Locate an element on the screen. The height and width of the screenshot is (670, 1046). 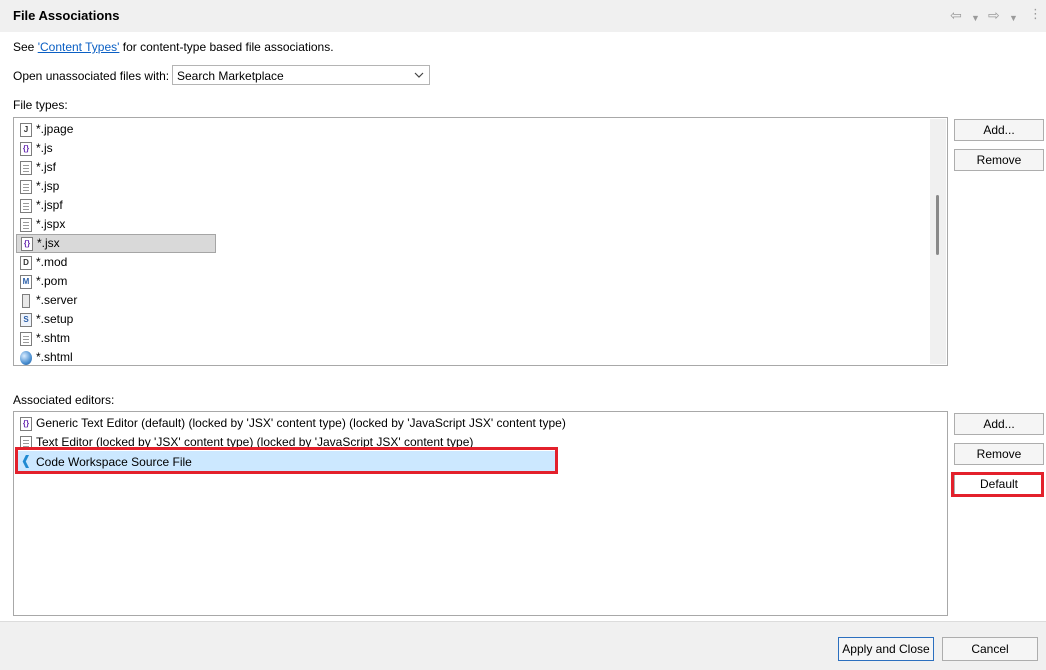
kebab-menu-icon: ⋮ is located at coordinates (1035, 14).